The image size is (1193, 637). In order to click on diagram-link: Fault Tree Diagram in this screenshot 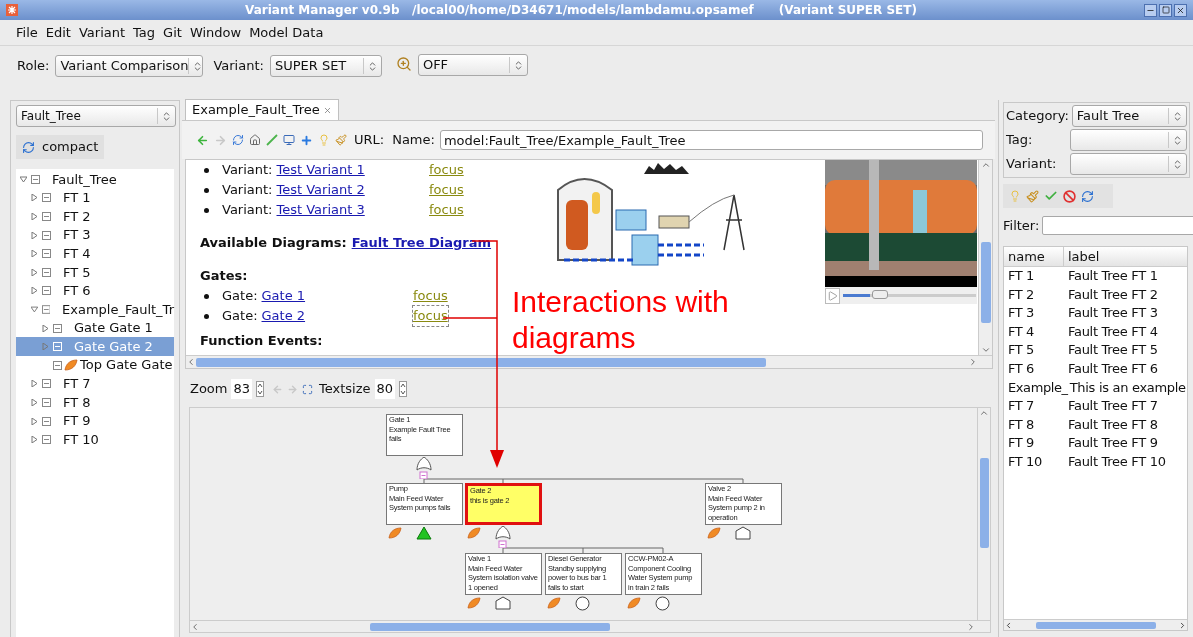, I will do `click(421, 243)`.